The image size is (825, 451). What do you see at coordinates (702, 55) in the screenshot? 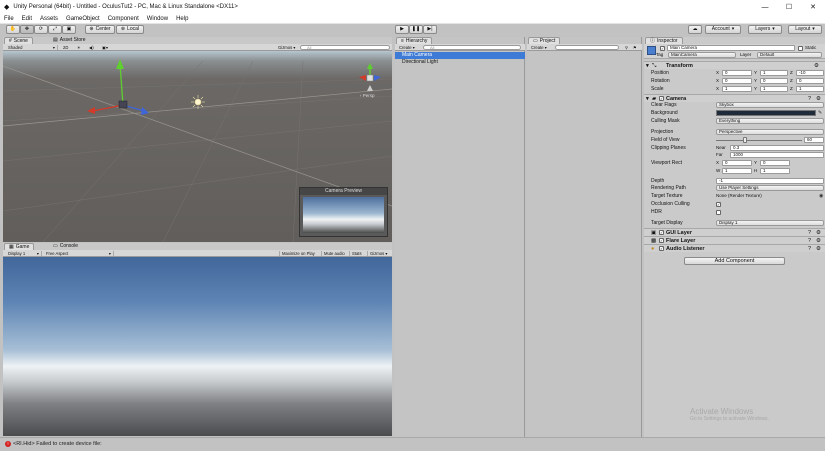
I see `tag-dropdown: MainCamera` at bounding box center [702, 55].